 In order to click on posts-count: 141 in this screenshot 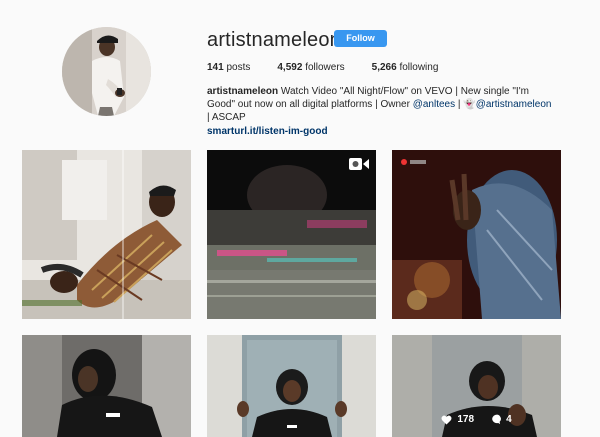, I will do `click(215, 67)`.